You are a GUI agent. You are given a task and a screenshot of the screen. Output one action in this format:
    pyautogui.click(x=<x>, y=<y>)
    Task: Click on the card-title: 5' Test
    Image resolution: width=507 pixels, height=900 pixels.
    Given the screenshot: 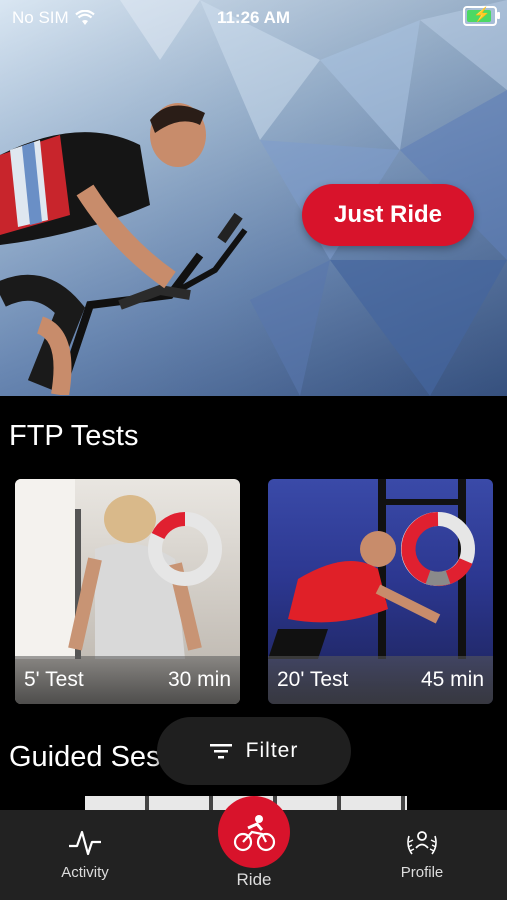 What is the action you would take?
    pyautogui.click(x=54, y=679)
    